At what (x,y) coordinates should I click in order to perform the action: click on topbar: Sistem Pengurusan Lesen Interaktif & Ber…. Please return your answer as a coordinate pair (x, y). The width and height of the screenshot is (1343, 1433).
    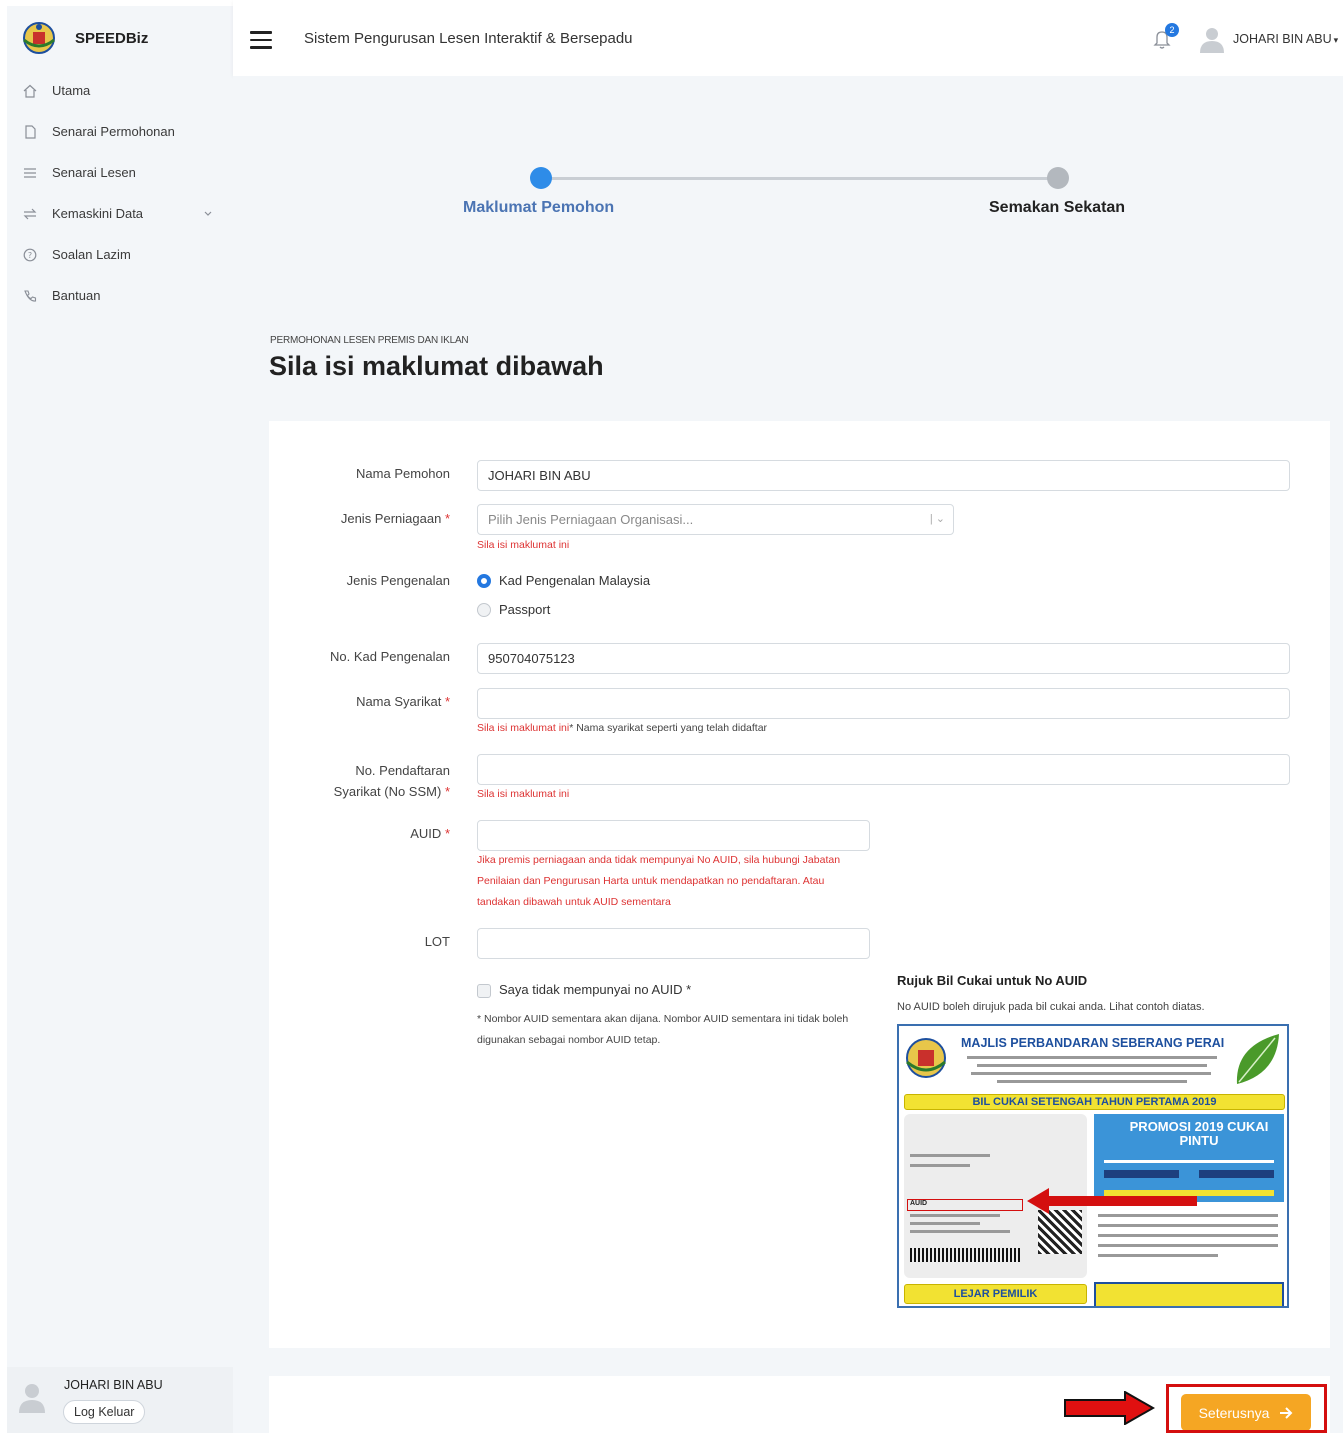
    Looking at the image, I should click on (788, 38).